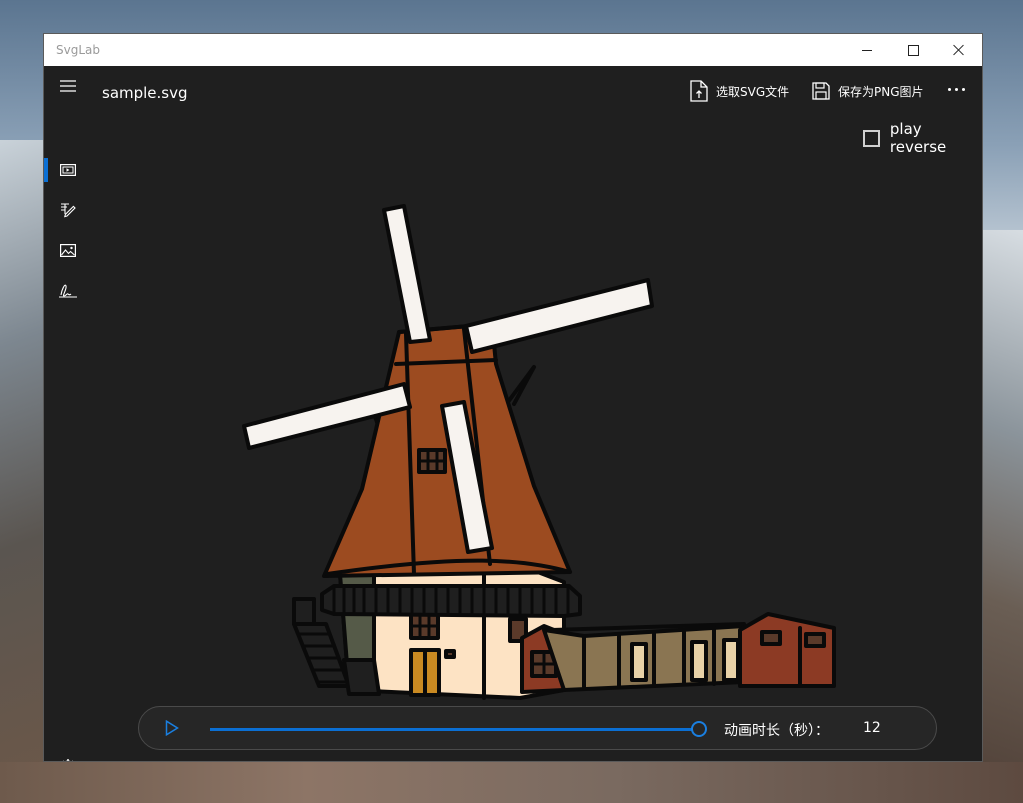  What do you see at coordinates (1002, 516) in the screenshot?
I see `desktop-wallpaper-right` at bounding box center [1002, 516].